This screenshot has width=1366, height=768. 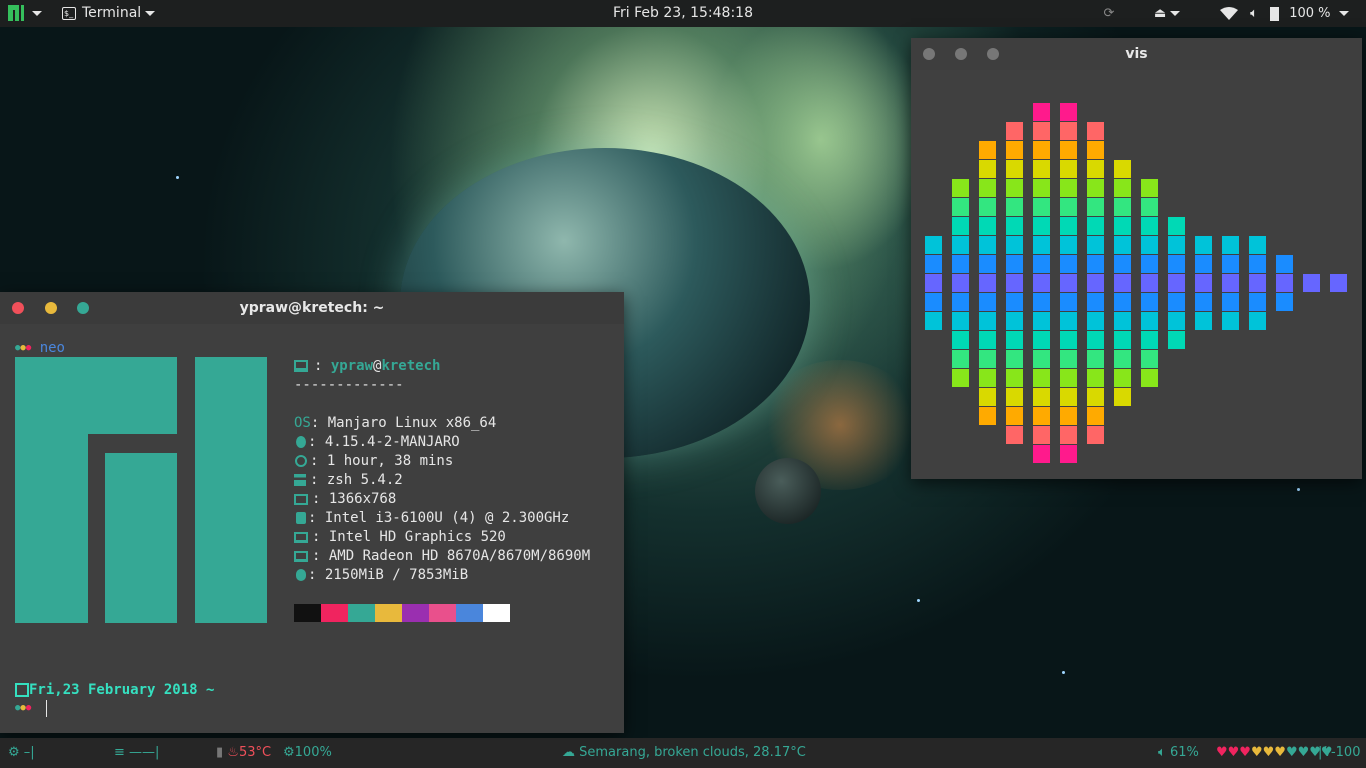 I want to click on info-gpu-2: : AMD Radeon HD 8670A/8670M/8690M, so click(x=442, y=556).